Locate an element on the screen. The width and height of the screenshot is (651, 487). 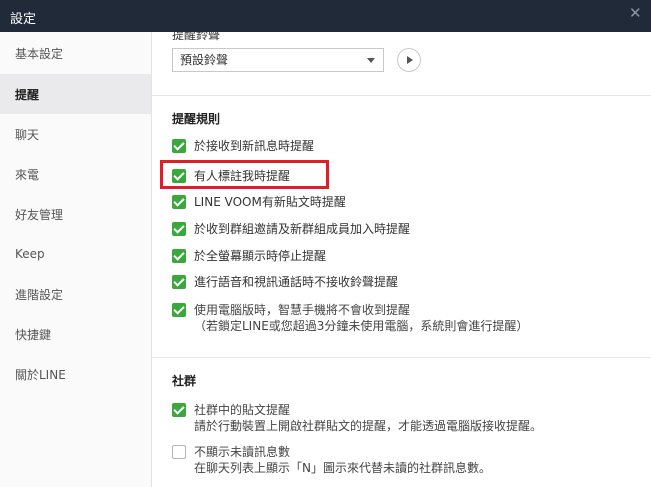
rule-option-calls: 進行語音和視訊通話時不接收鈴聲提醒 is located at coordinates (285, 282).